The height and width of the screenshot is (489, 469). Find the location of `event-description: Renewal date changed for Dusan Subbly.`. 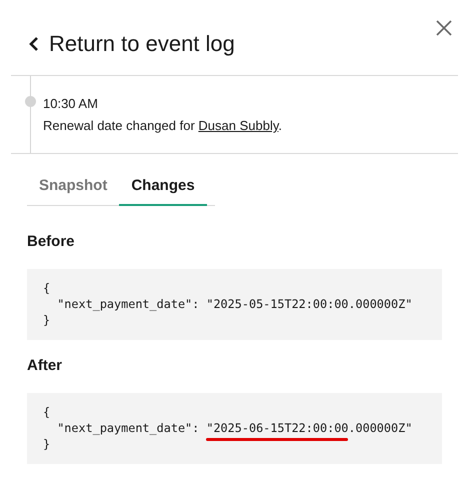

event-description: Renewal date changed for Dusan Subbly. is located at coordinates (162, 126).